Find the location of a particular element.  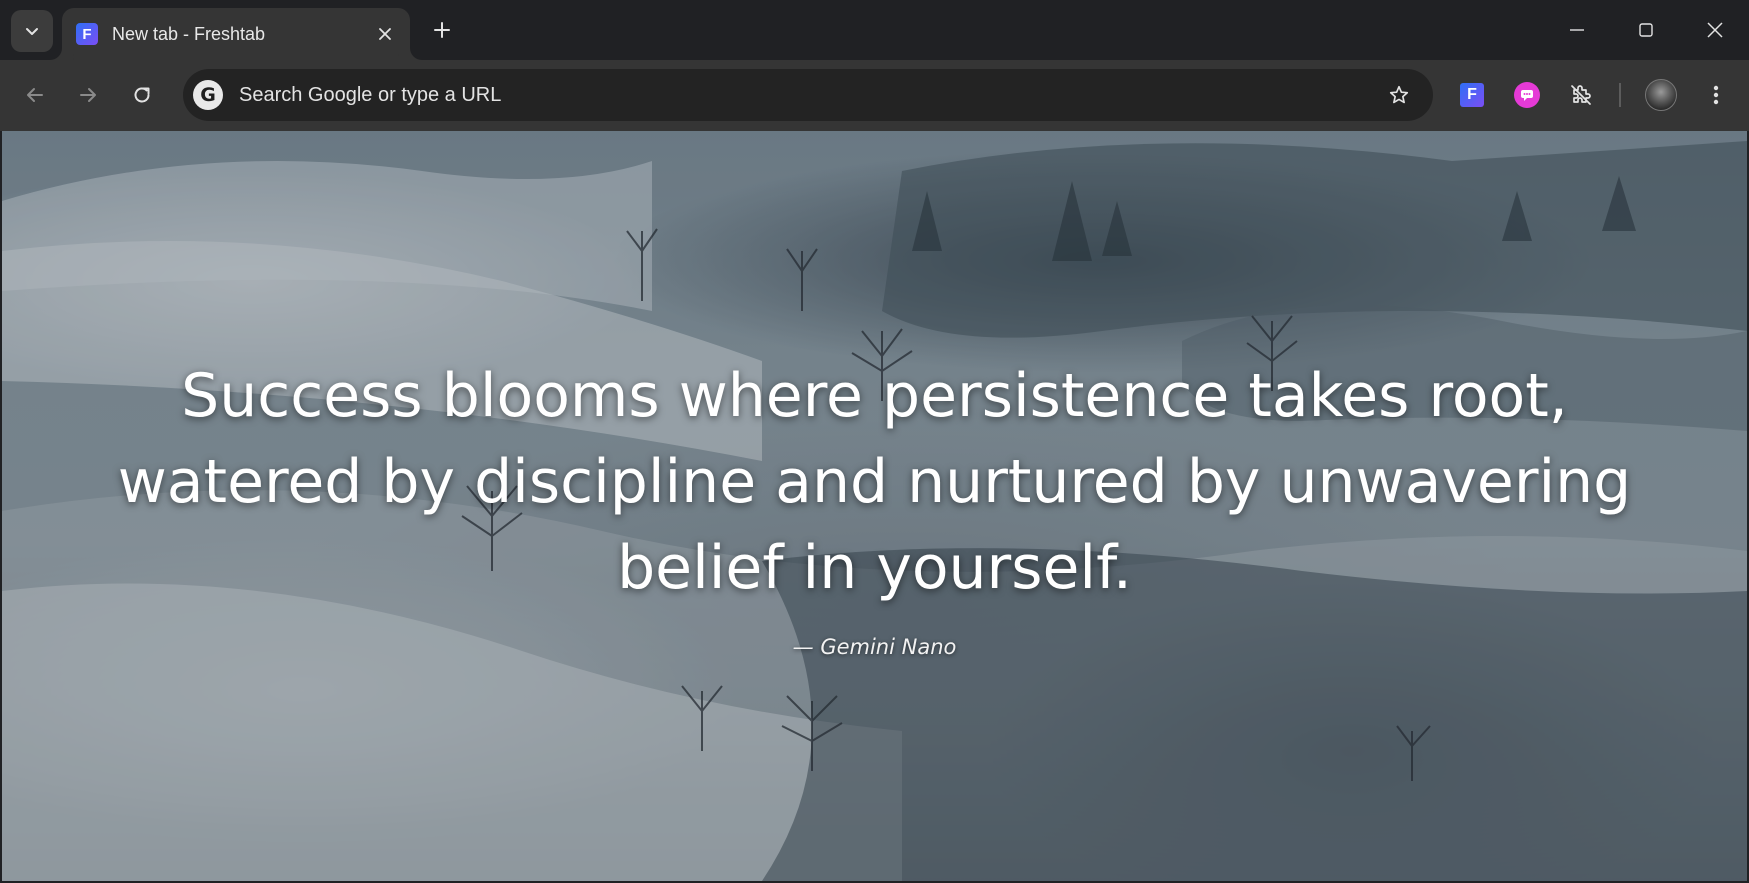

toolbar-divider is located at coordinates (1620, 95).